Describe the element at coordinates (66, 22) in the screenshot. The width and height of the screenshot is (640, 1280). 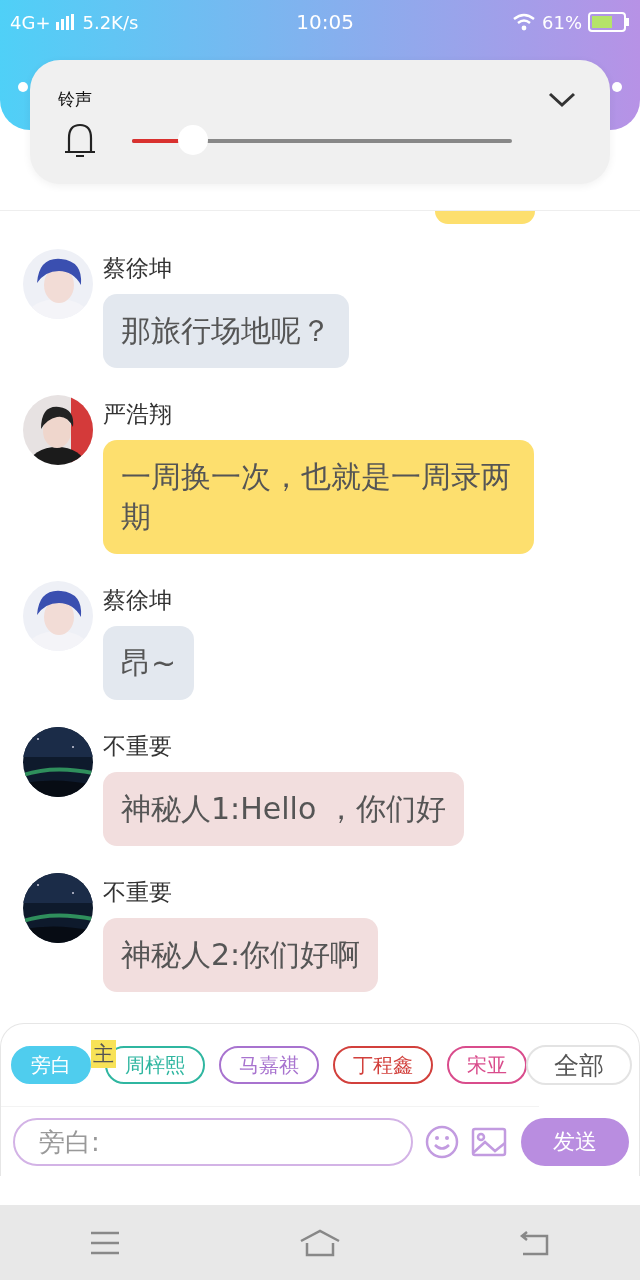
I see `signal-icon` at that location.